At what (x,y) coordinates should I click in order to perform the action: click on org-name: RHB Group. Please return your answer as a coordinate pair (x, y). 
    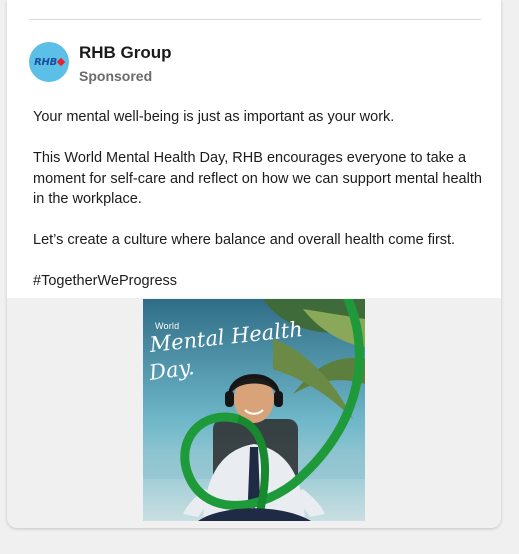
    Looking at the image, I should click on (125, 53).